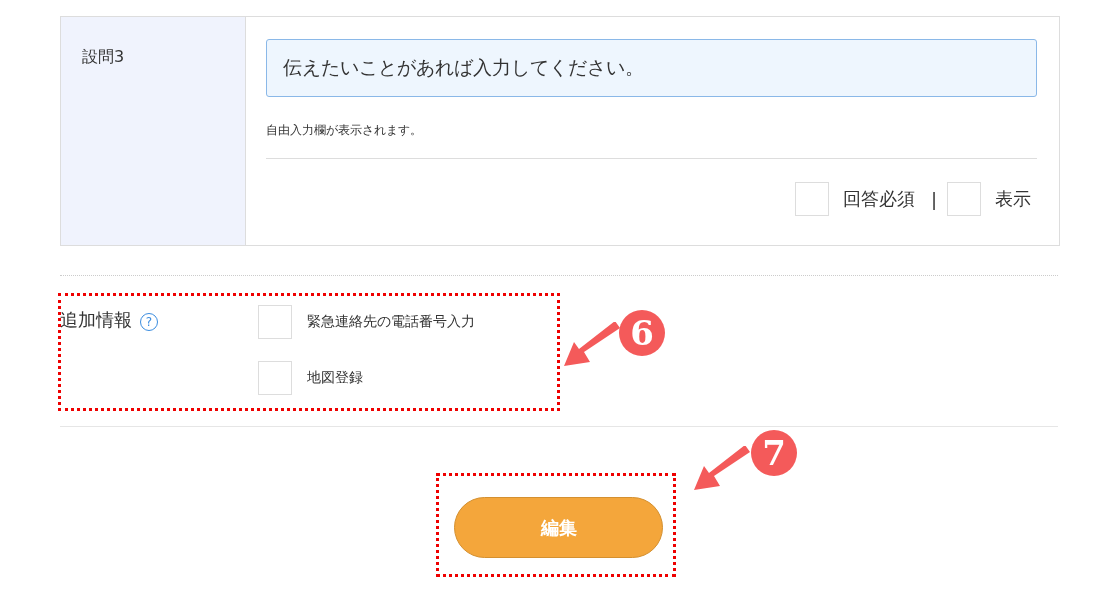  What do you see at coordinates (878, 199) in the screenshot?
I see `checkbox-label: 回答必須` at bounding box center [878, 199].